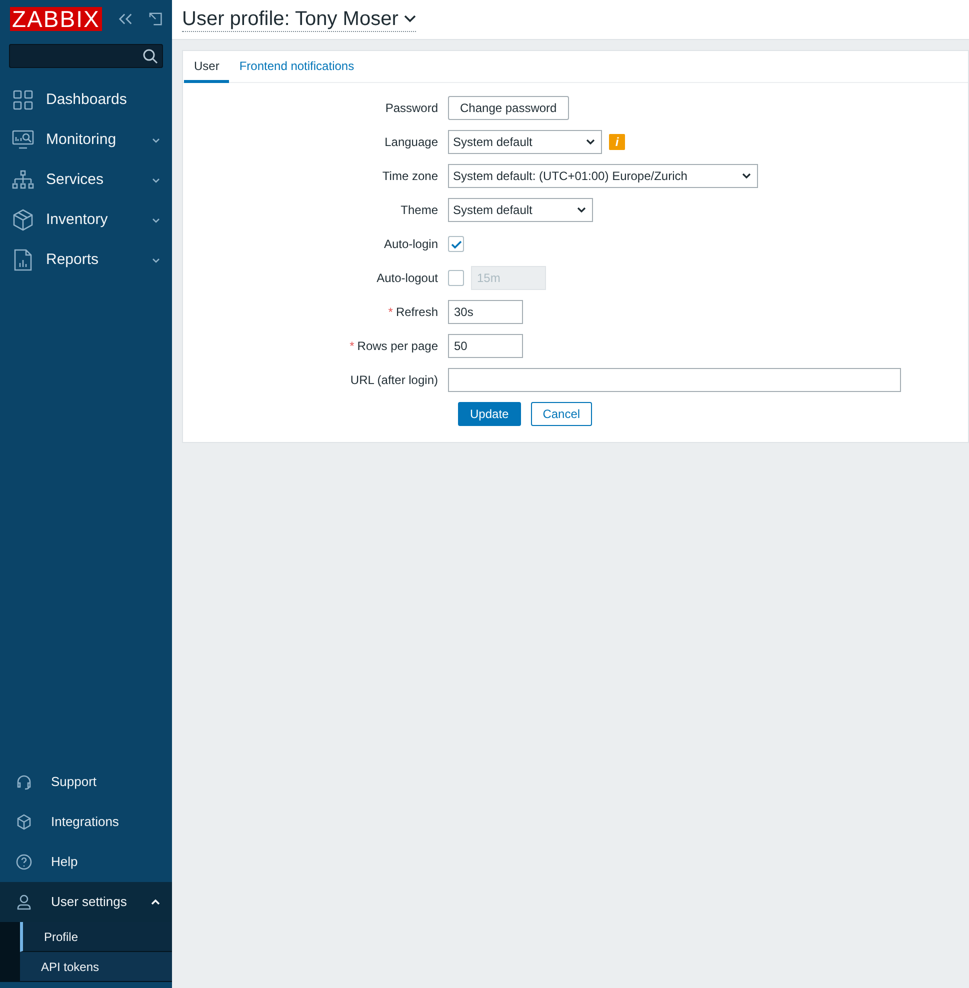  I want to click on nav-label: Help, so click(65, 862).